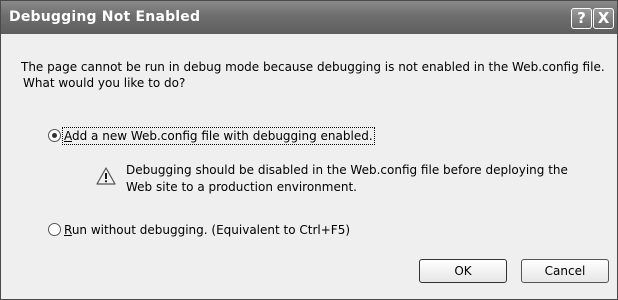 Image resolution: width=618 pixels, height=300 pixels. I want to click on warning-line-2: Web site to a production environment., so click(241, 187).